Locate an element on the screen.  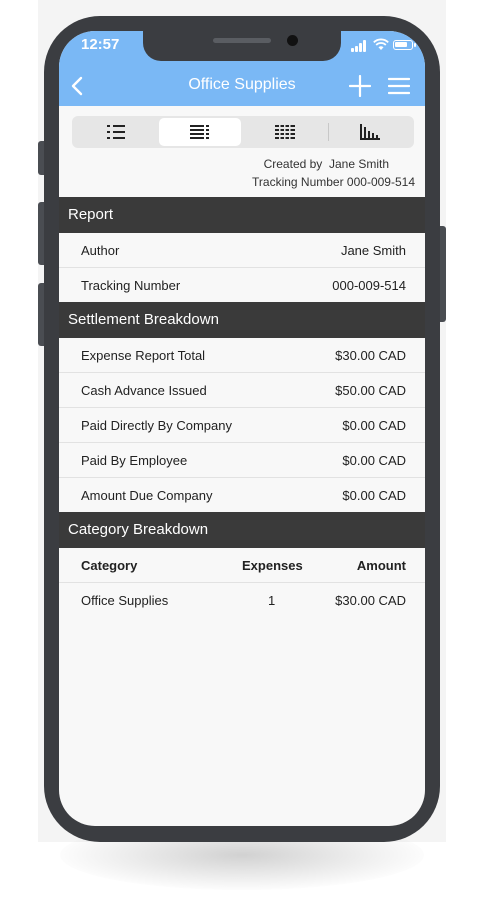
front-camera is located at coordinates (292, 40).